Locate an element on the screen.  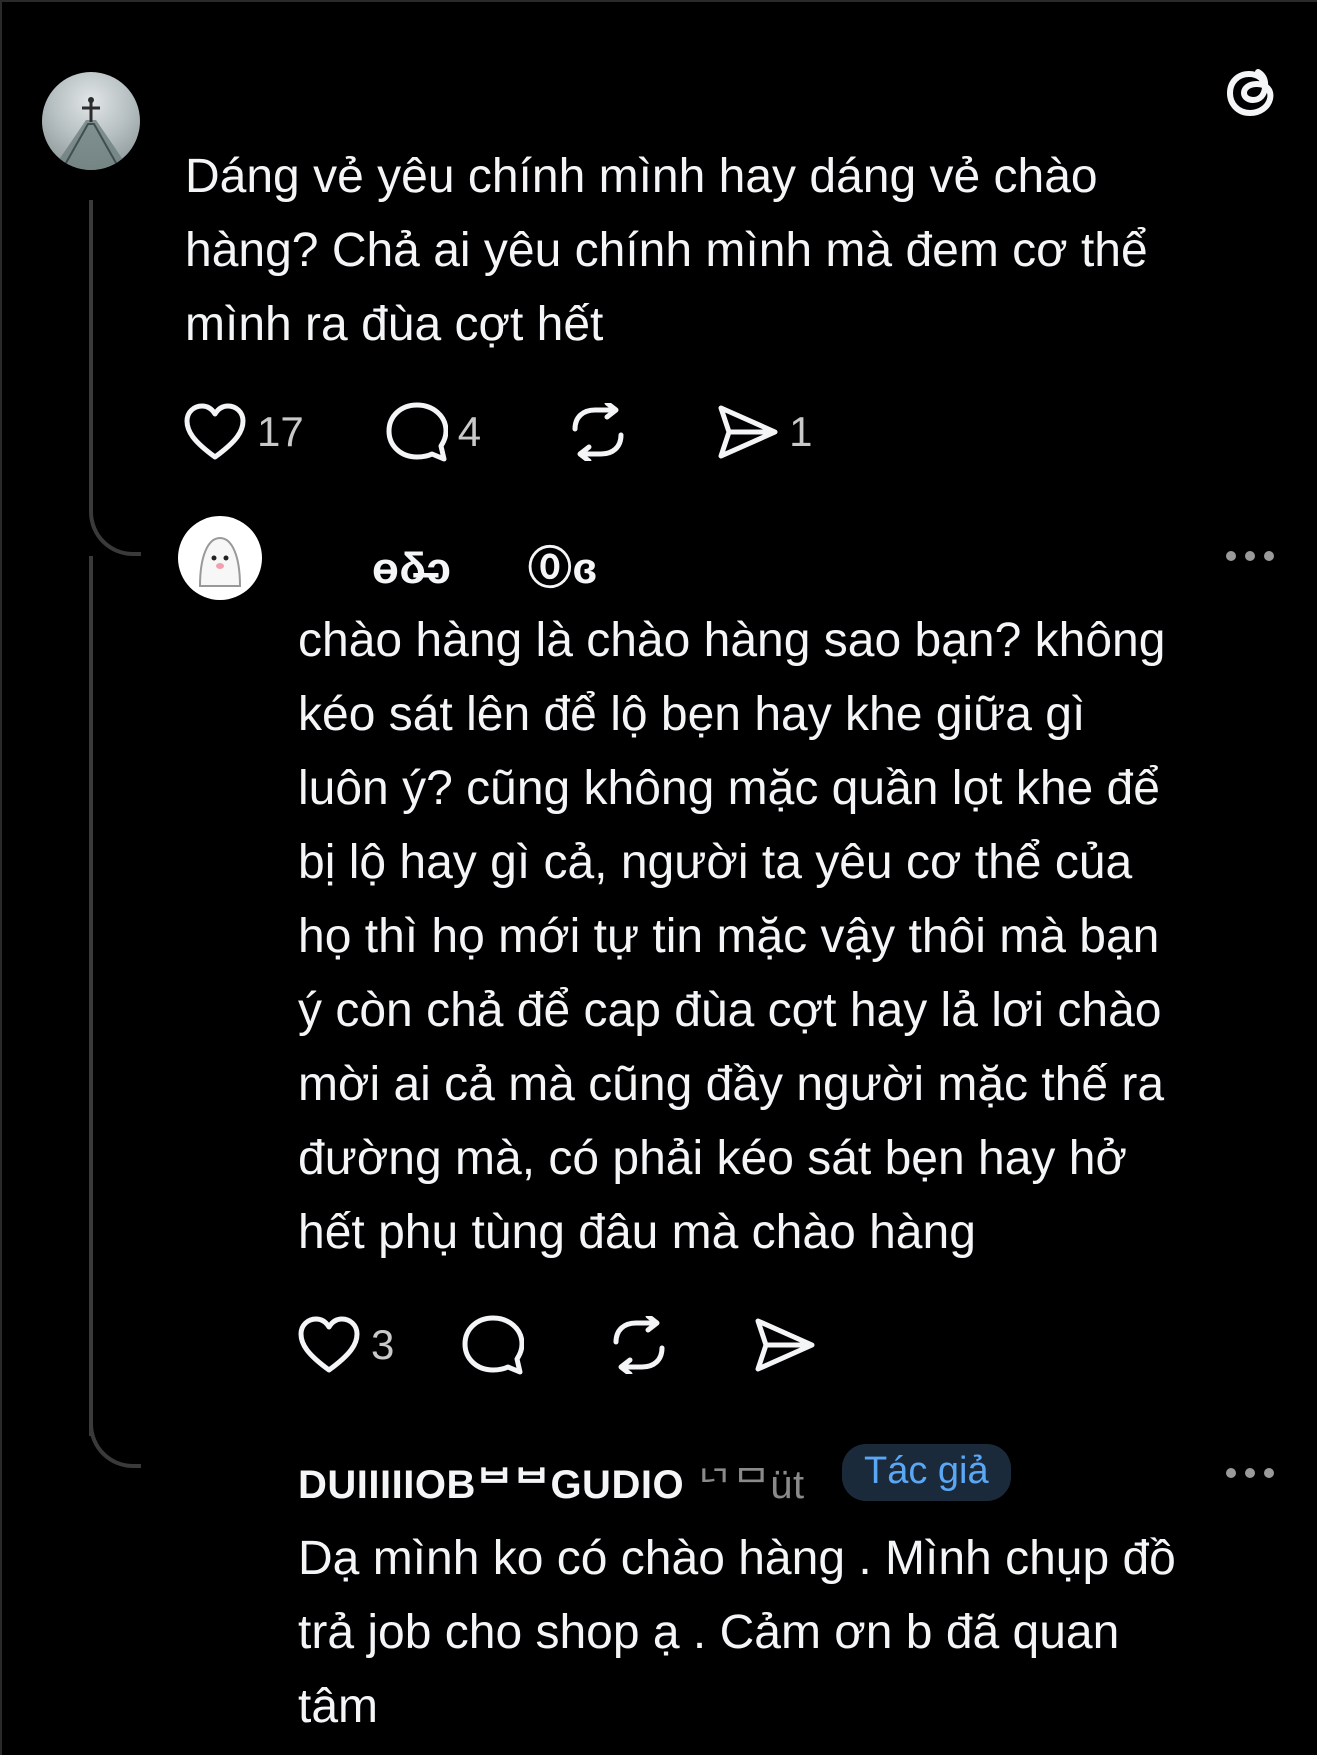
reply1-share-button is located at coordinates (785, 1345).